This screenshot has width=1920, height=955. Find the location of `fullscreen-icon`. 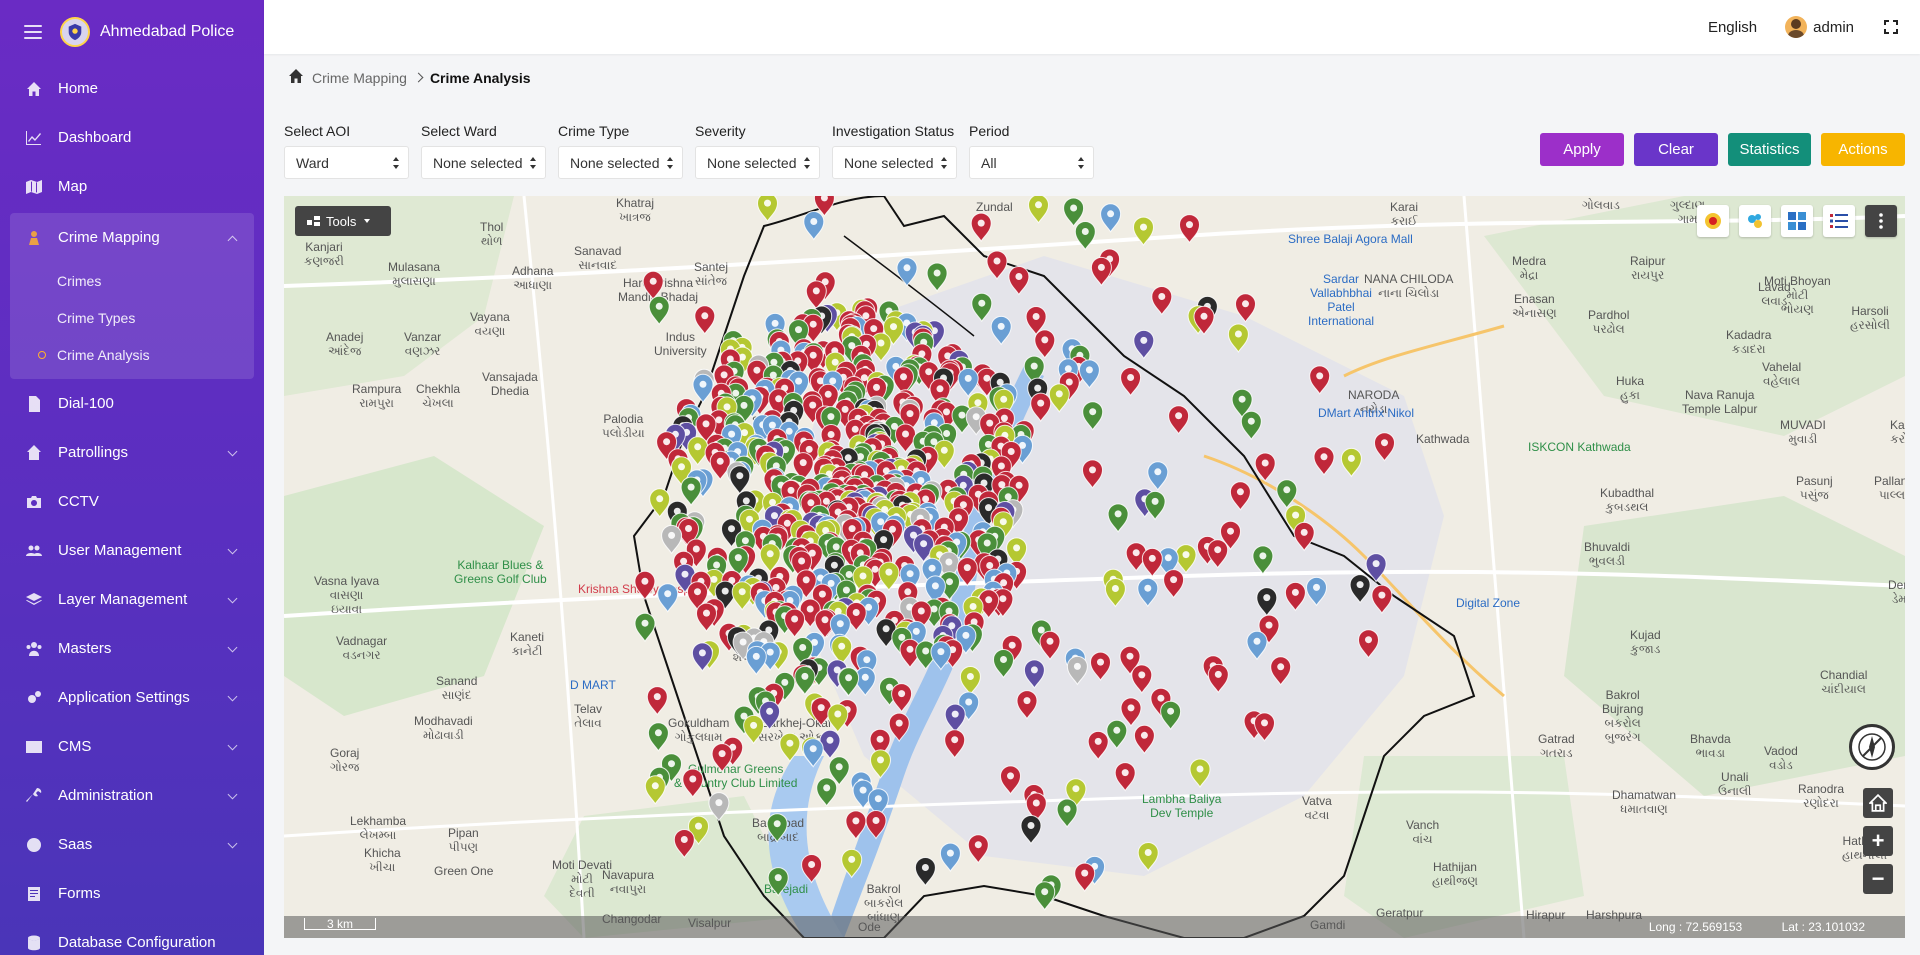

fullscreen-icon is located at coordinates (1891, 27).